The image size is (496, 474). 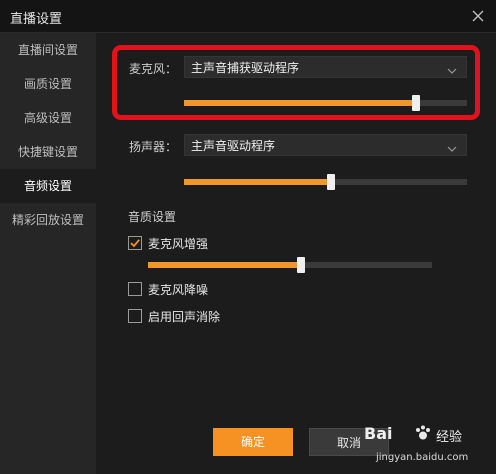 I want to click on mic-boost-thumb, so click(x=301, y=265).